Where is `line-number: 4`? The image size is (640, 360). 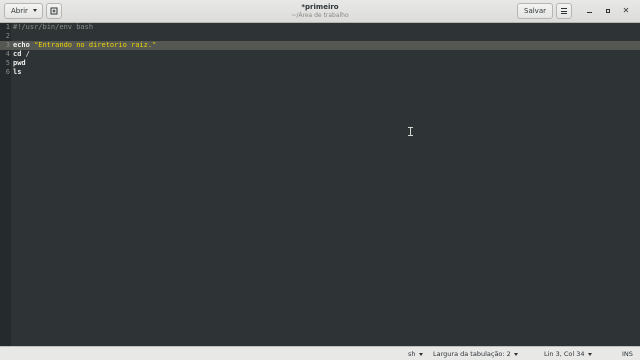
line-number: 4 is located at coordinates (7, 54).